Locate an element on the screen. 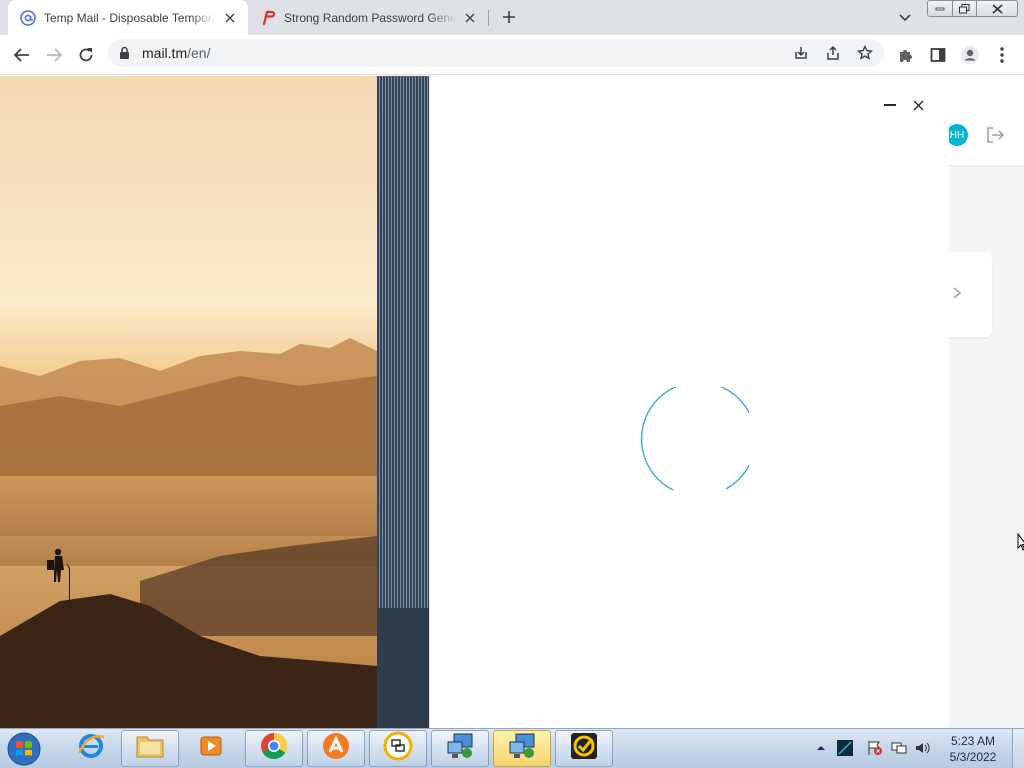 This screenshot has height=768, width=1024. media-player-icon is located at coordinates (211, 748).